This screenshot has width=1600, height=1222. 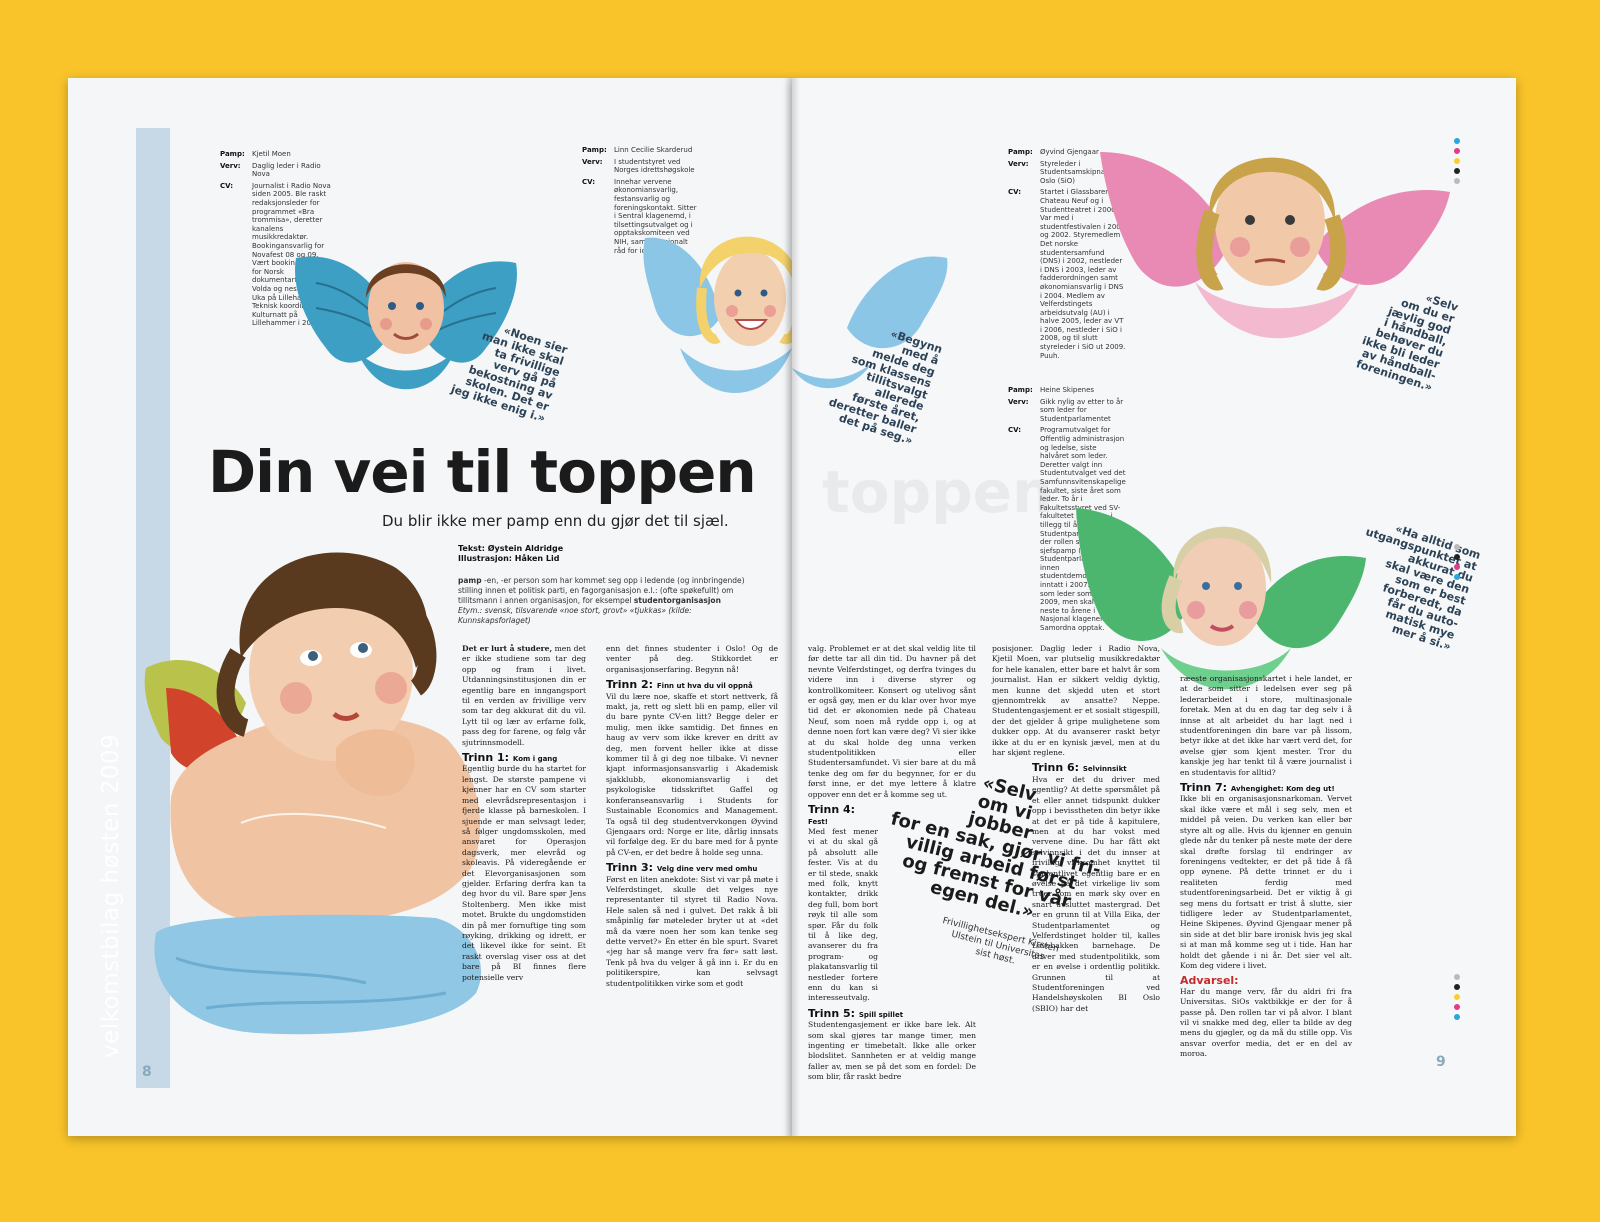 I want to click on trinn-6-heading: Trinn 6: Selvinnsikt, so click(x=1079, y=768).